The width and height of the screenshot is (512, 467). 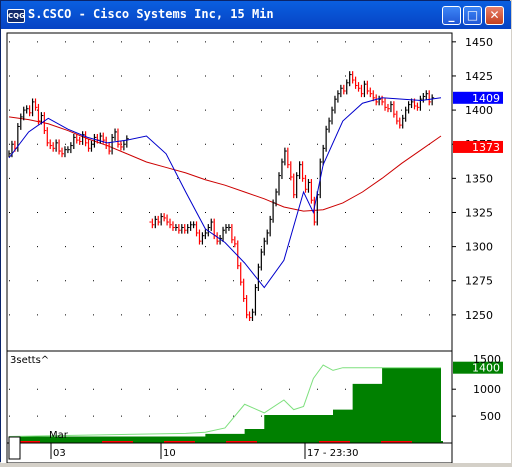 What do you see at coordinates (229, 453) in the screenshot?
I see `time-axis-panel` at bounding box center [229, 453].